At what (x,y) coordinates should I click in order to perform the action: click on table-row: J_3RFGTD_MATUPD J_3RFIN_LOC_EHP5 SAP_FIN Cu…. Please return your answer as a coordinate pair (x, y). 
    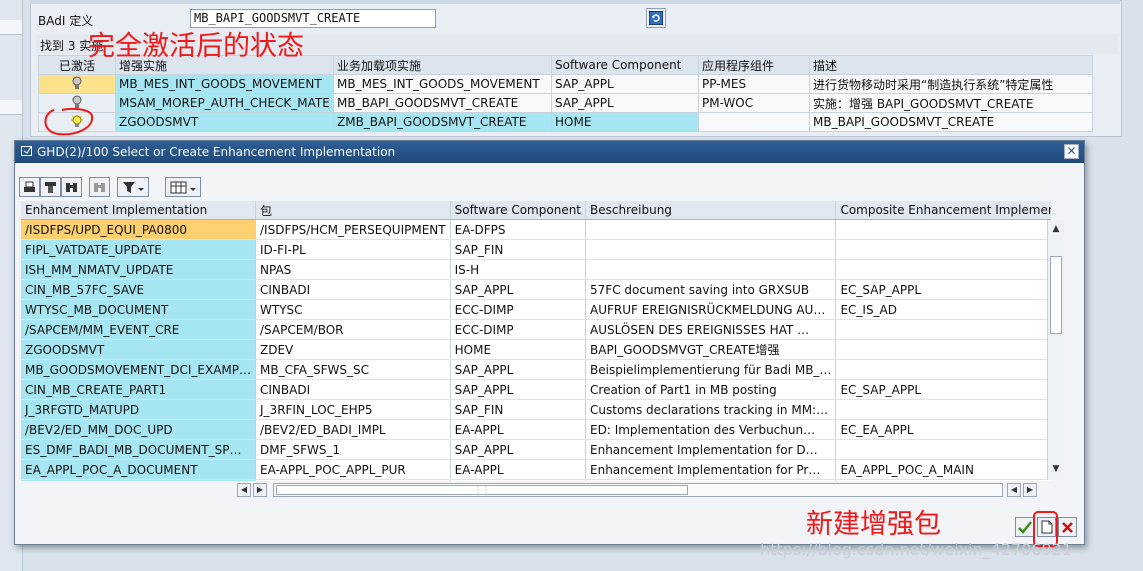
    Looking at the image, I should click on (536, 409).